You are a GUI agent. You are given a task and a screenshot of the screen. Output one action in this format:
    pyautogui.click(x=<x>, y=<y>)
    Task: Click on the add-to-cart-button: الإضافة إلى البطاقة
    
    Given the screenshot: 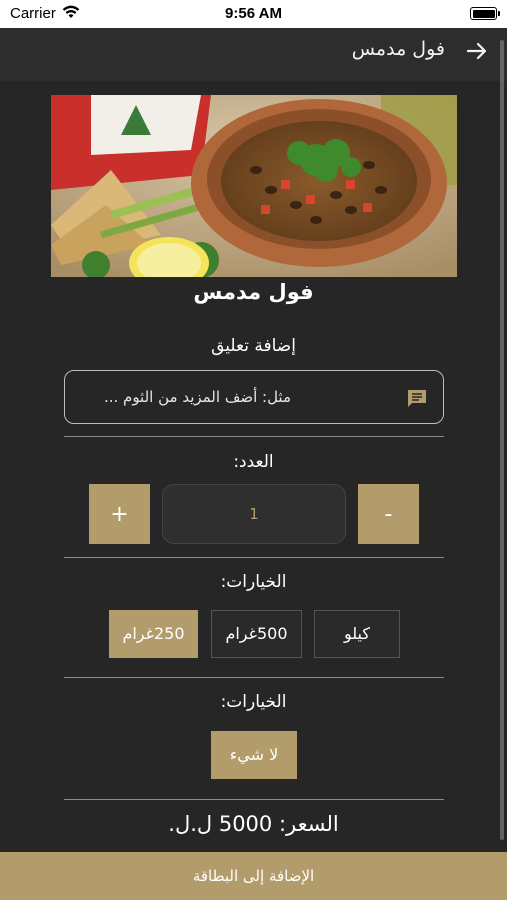 What is the action you would take?
    pyautogui.click(x=253, y=876)
    